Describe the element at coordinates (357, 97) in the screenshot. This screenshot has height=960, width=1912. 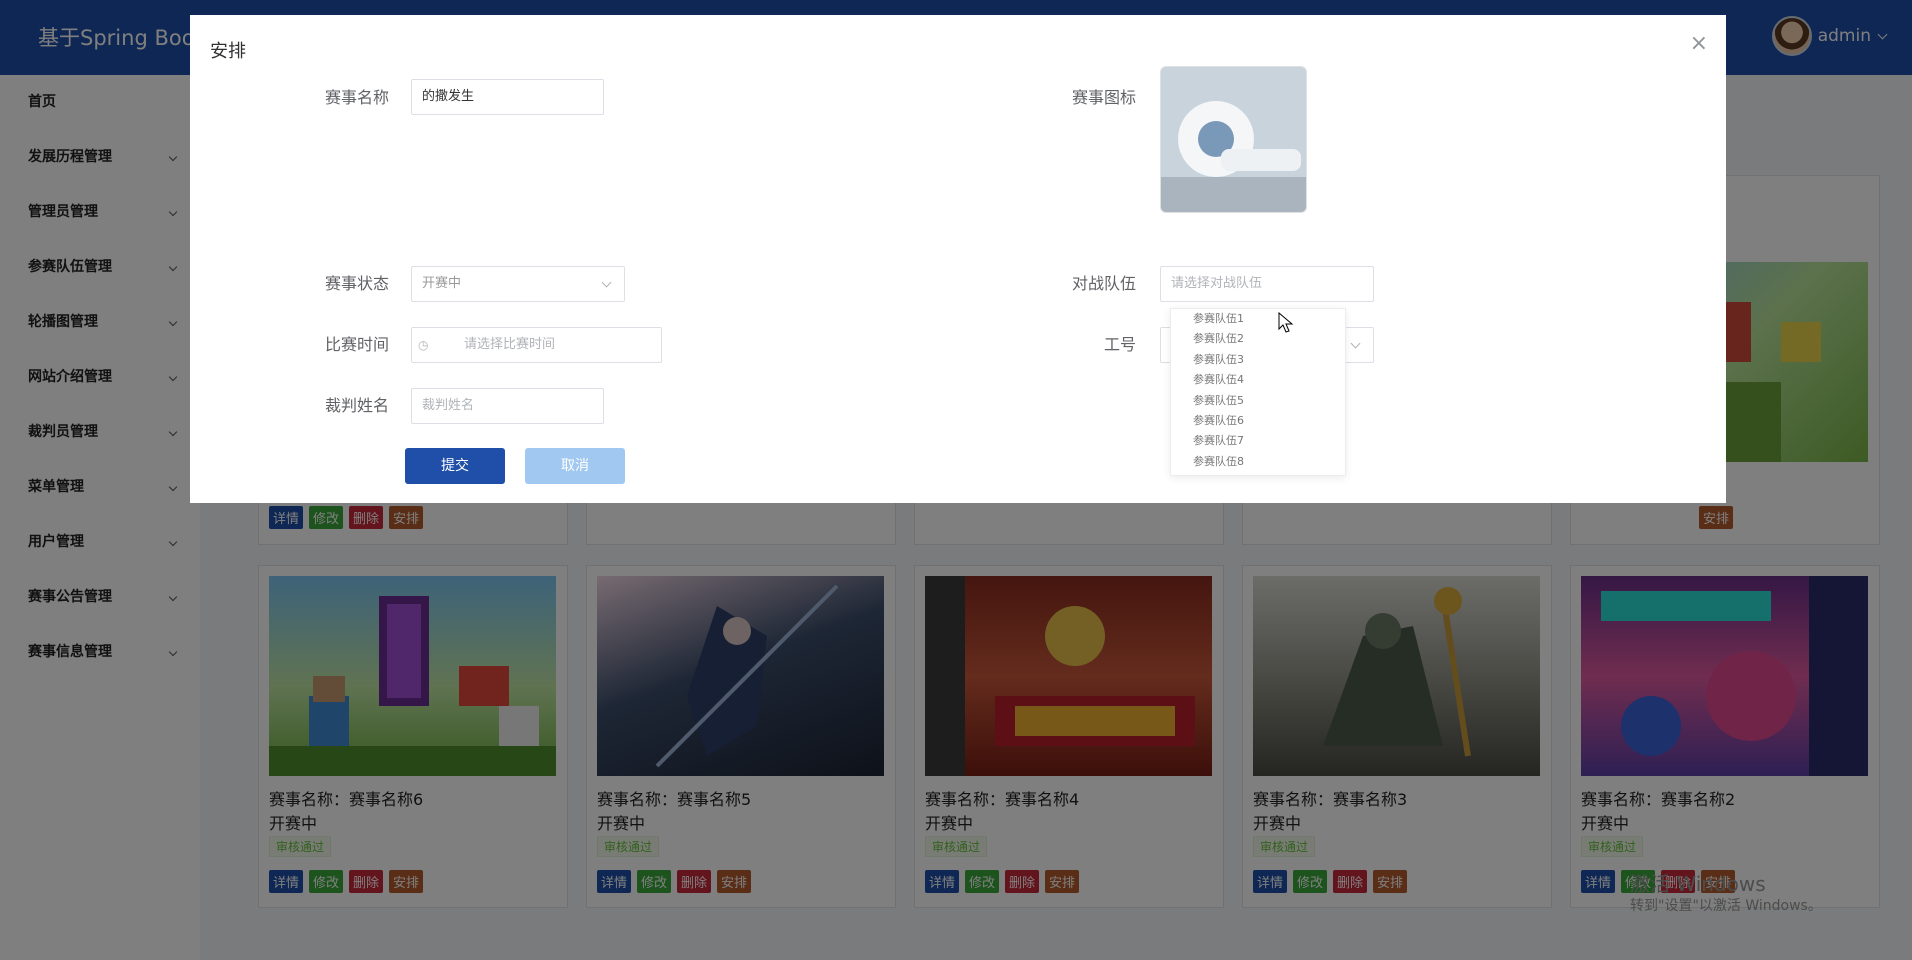
I see `event-name-label: 赛事名称` at that location.